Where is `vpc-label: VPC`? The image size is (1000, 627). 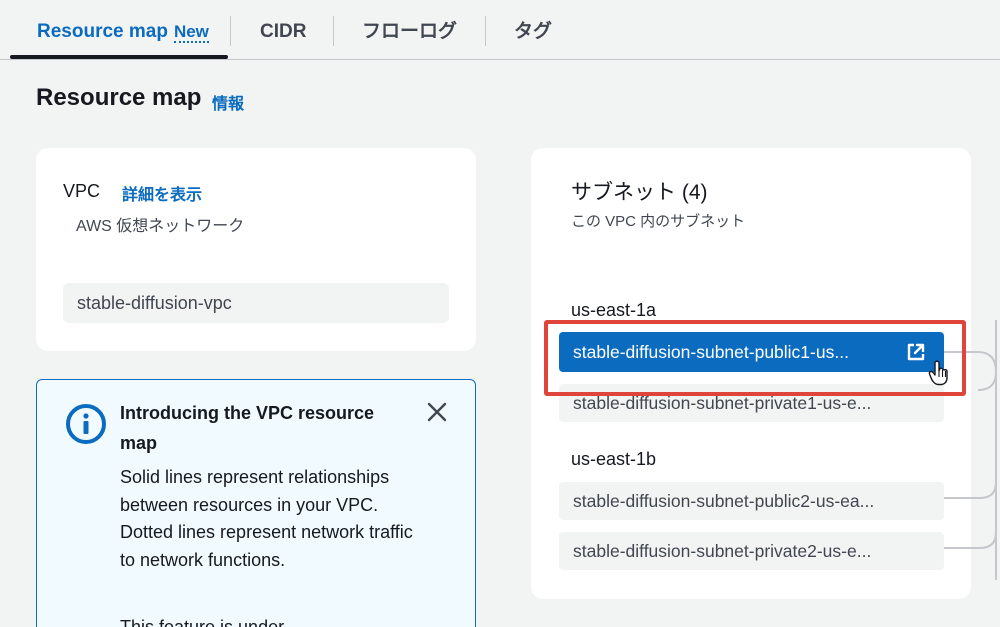
vpc-label: VPC is located at coordinates (82, 191).